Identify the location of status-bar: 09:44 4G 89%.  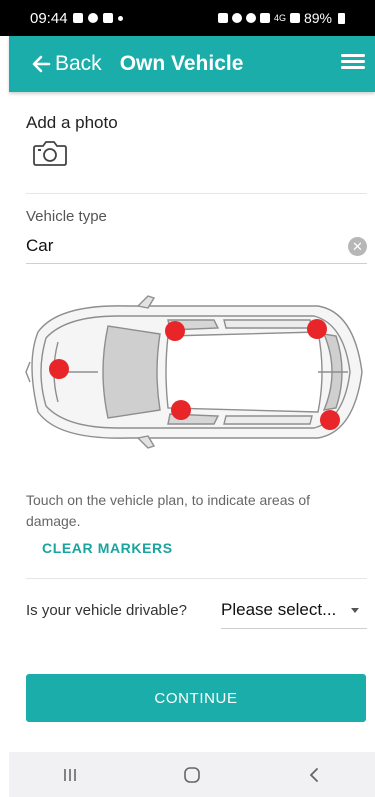
(187, 18).